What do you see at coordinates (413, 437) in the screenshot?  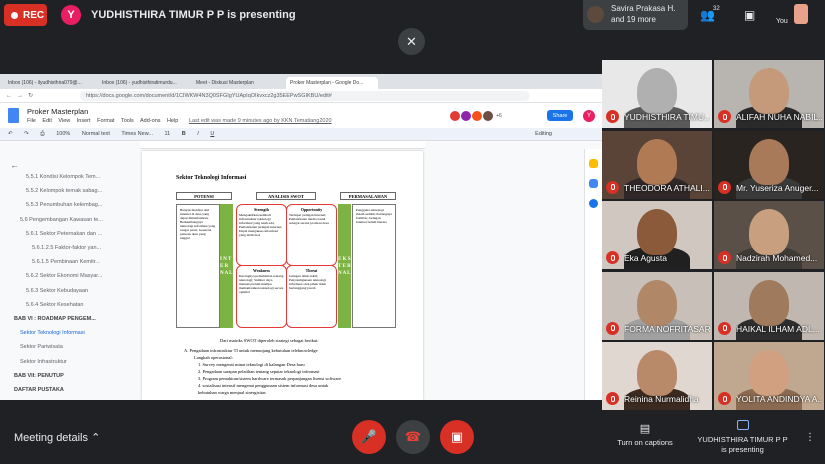 I see `leave-call-button: ☎` at bounding box center [413, 437].